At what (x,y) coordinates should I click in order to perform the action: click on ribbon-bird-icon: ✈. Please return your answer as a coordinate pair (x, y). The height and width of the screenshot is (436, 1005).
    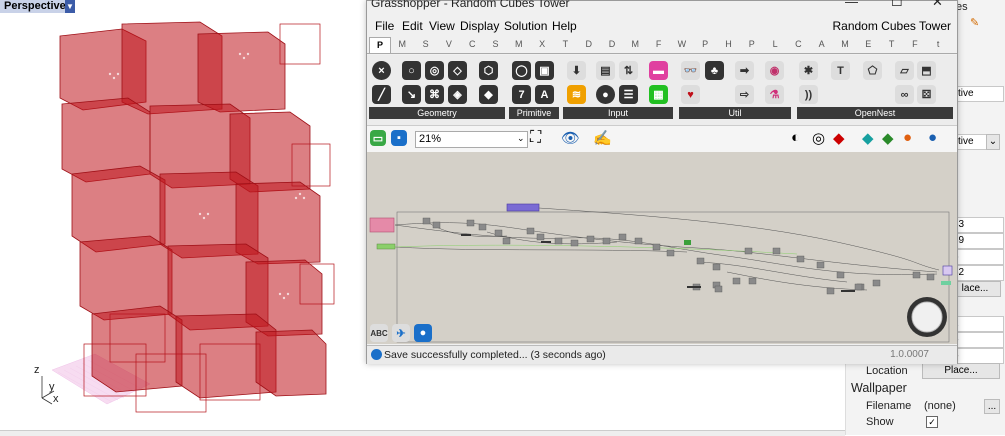
    Looking at the image, I should click on (401, 333).